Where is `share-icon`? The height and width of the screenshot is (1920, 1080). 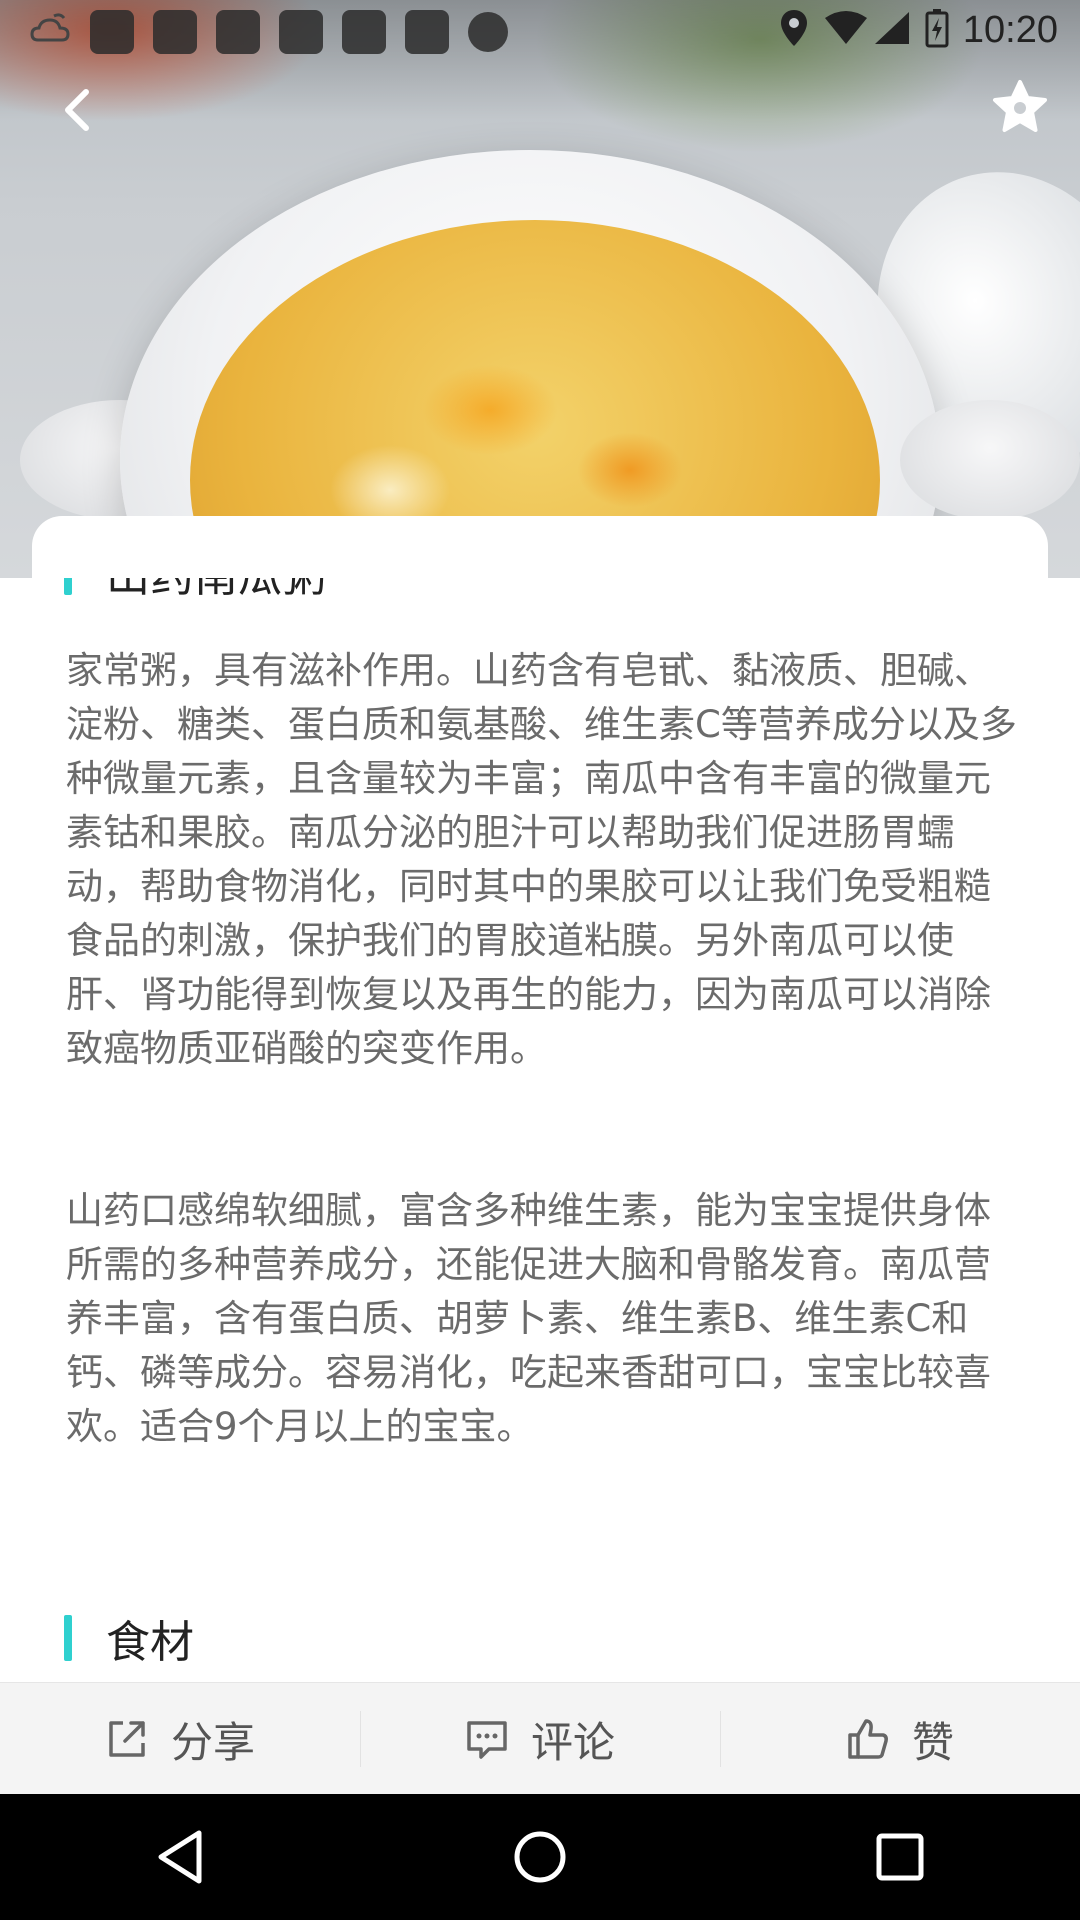 share-icon is located at coordinates (127, 1739).